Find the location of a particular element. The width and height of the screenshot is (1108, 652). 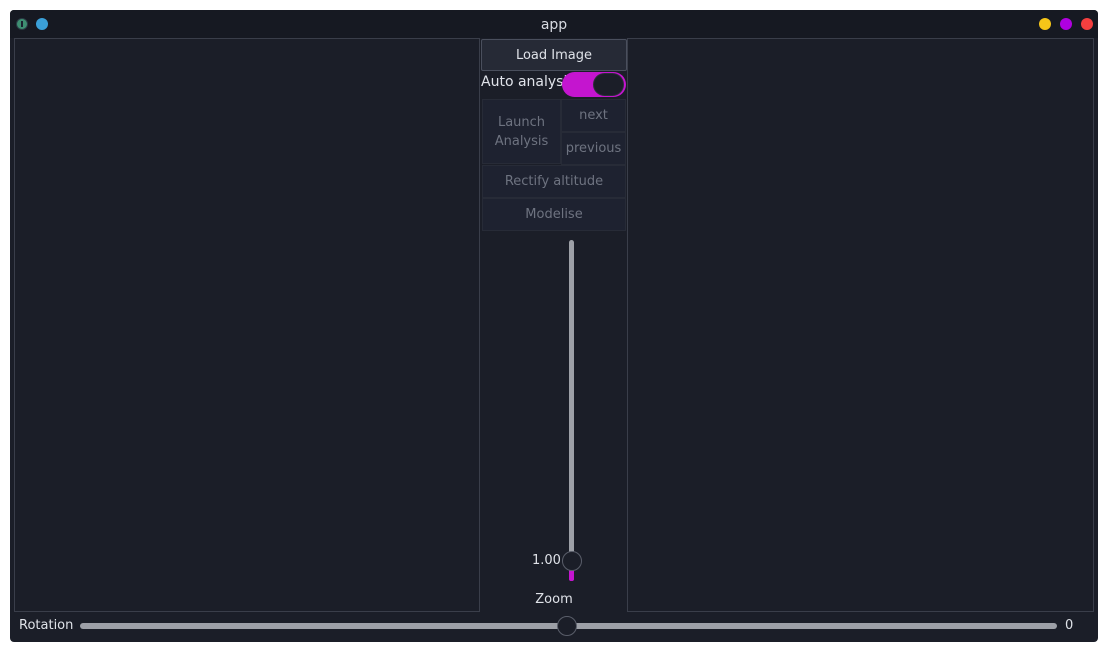

rectify-altitude-button: Rectify altitude is located at coordinates (554, 181).